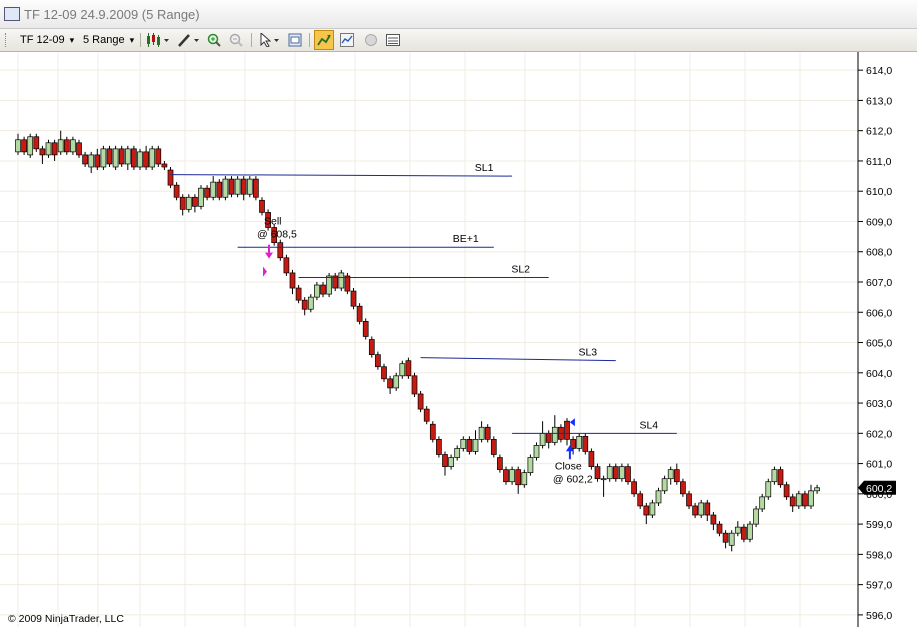 This screenshot has width=917, height=630. What do you see at coordinates (879, 465) in the screenshot?
I see `y-tick-label: 601,0` at bounding box center [879, 465].